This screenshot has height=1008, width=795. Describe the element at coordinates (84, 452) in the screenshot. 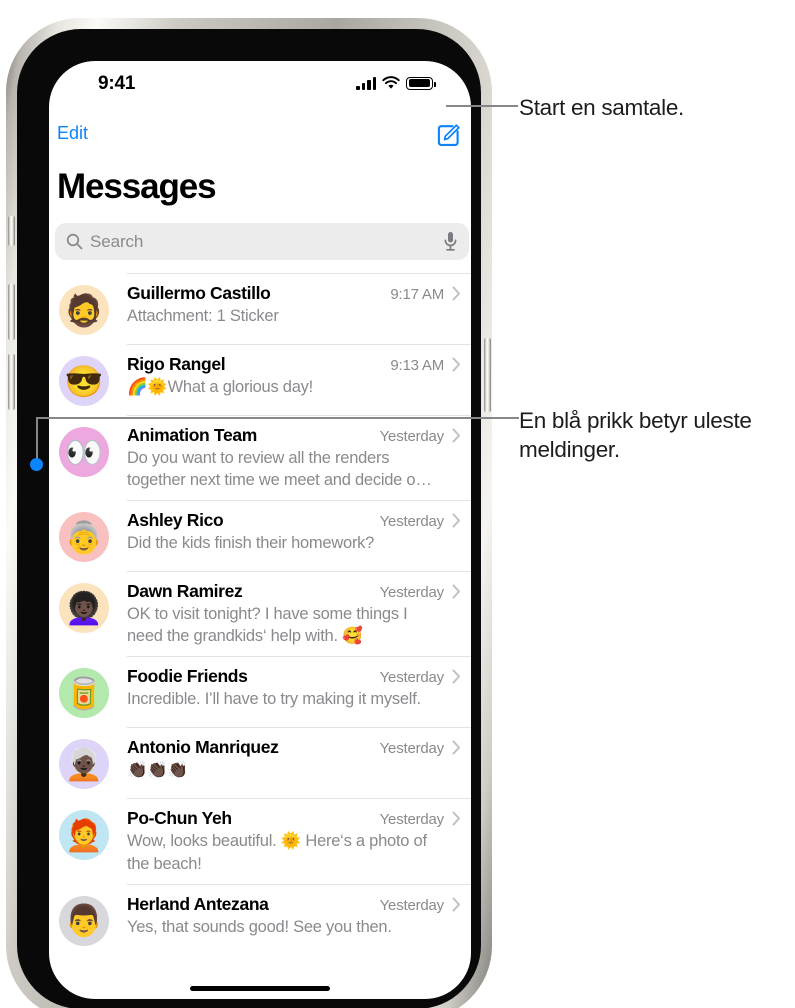

I see `avatar: 👀` at that location.